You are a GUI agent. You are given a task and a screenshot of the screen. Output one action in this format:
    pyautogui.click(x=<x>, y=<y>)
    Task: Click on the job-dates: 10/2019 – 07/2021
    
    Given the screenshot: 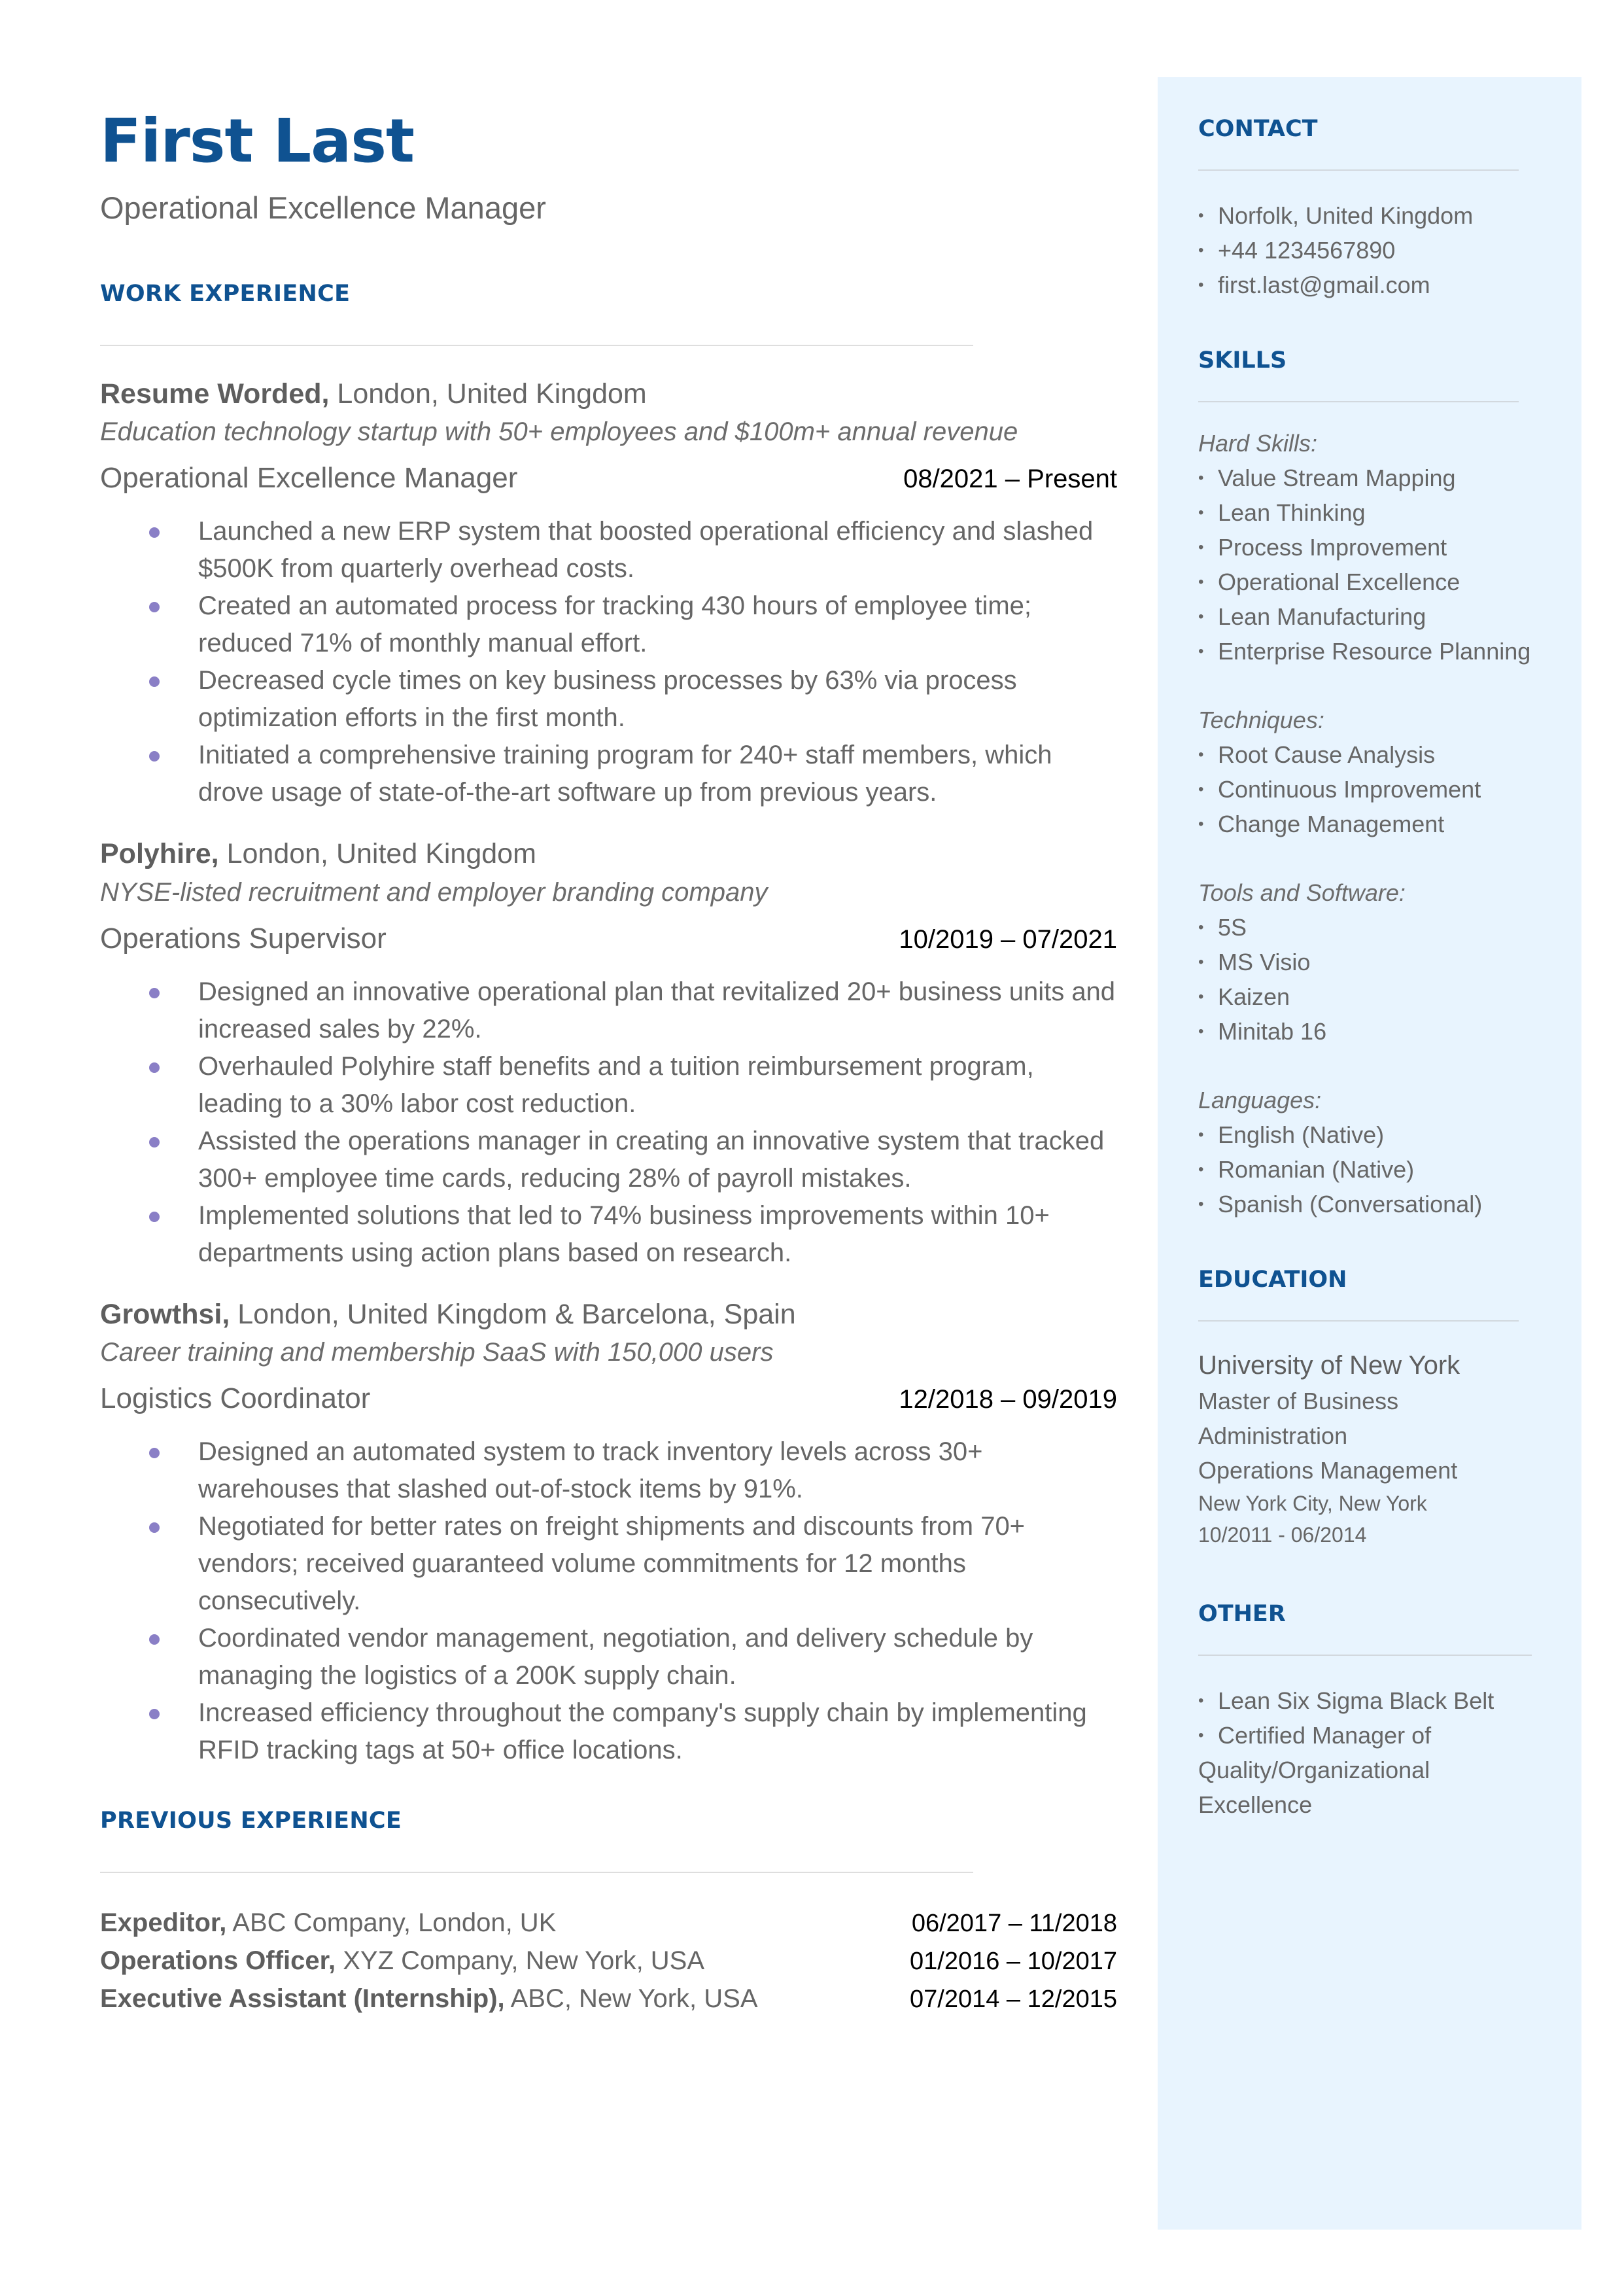 What is the action you would take?
    pyautogui.click(x=1008, y=939)
    